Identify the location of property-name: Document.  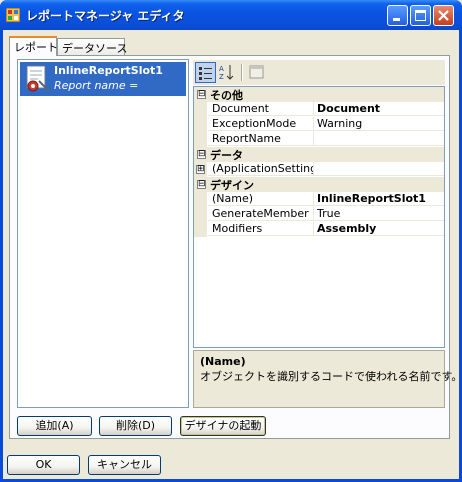
(261, 109).